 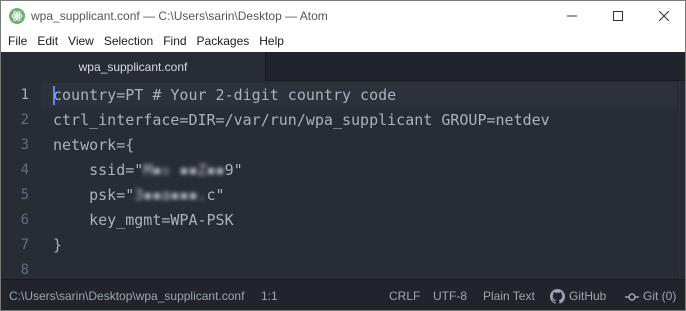 I want to click on maximize-icon, so click(x=618, y=16).